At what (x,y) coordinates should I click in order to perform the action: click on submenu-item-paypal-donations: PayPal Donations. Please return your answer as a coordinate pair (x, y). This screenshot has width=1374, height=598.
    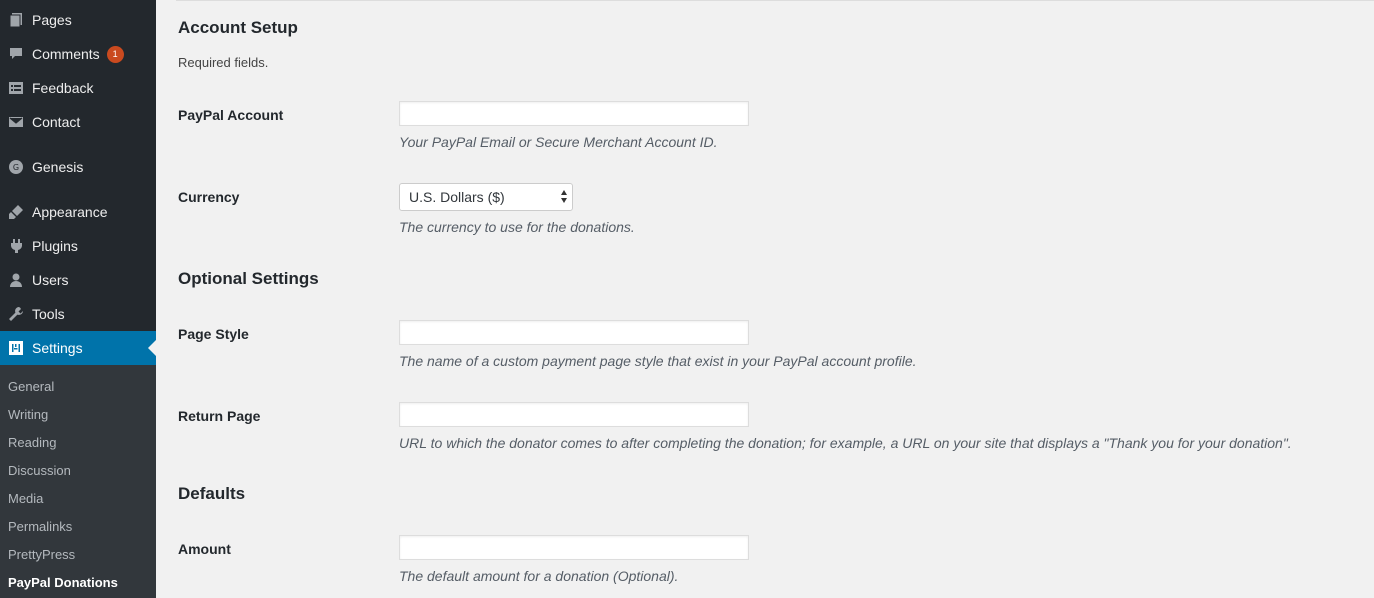
    Looking at the image, I should click on (63, 582).